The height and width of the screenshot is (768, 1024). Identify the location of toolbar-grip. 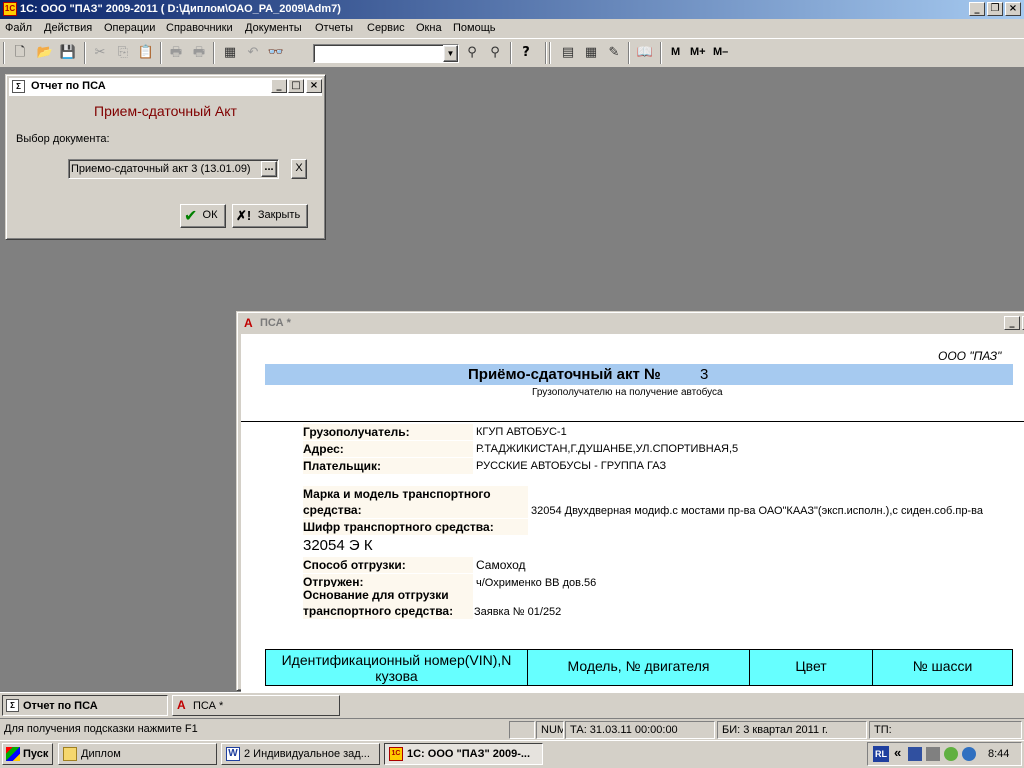
(4, 53).